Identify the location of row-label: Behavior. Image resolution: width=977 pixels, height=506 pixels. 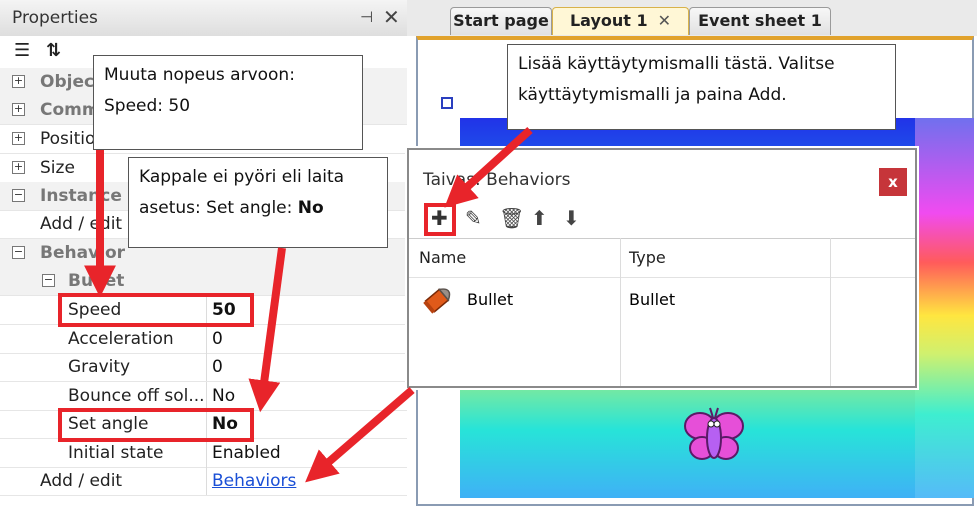
(83, 253).